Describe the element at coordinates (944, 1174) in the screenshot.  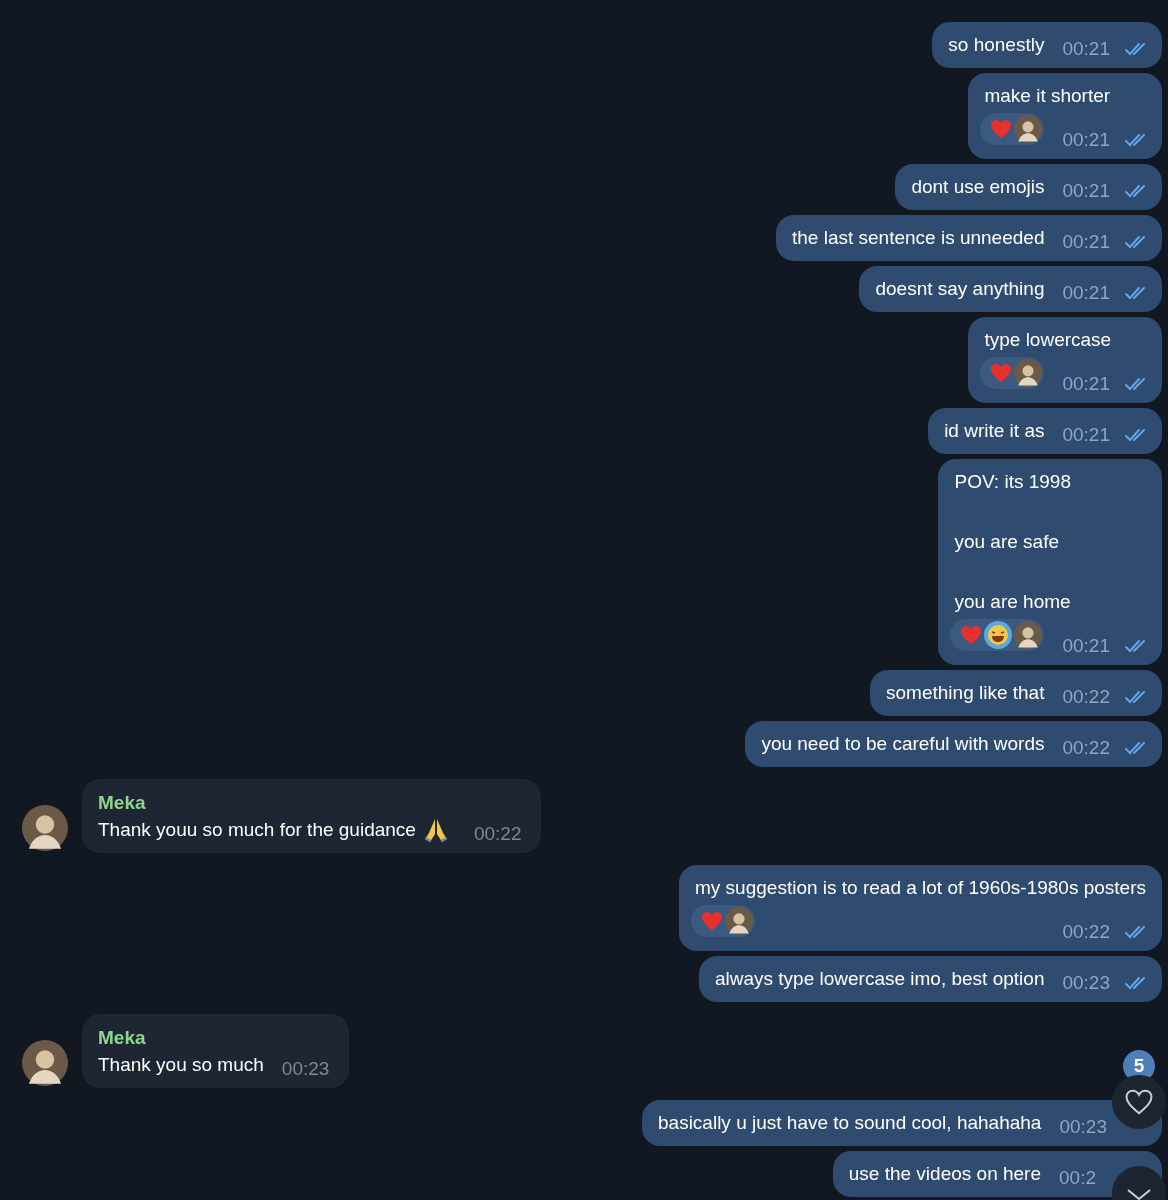
I see `message-text: use the videos on here` at that location.